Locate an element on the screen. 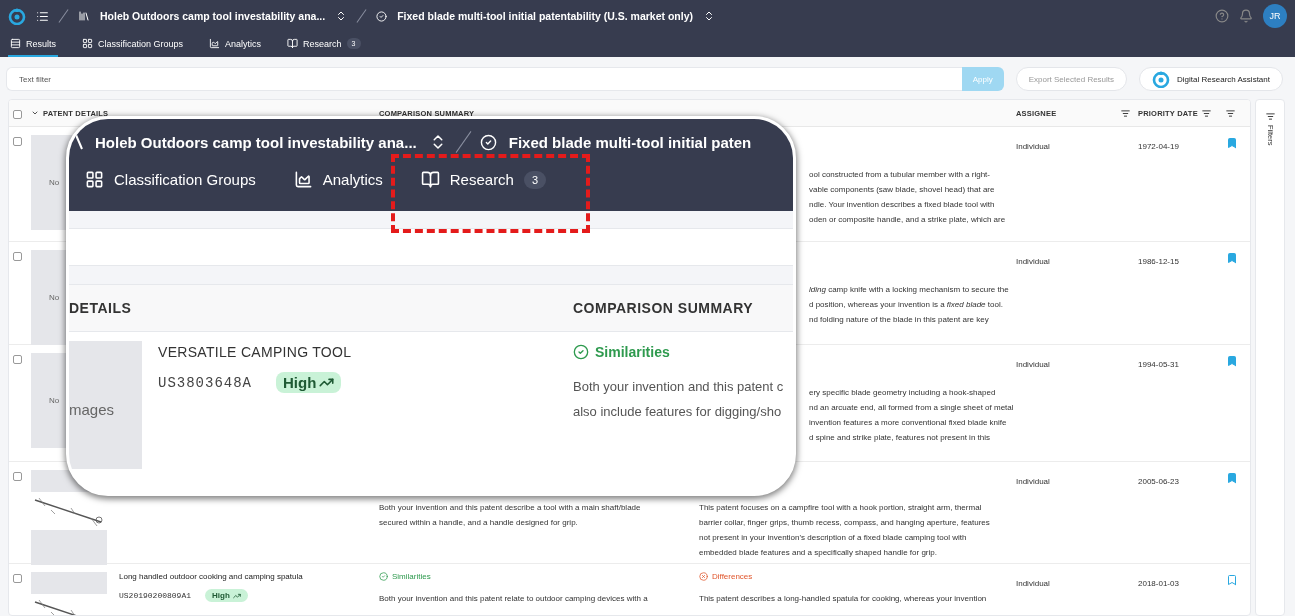 The height and width of the screenshot is (616, 1295). tab-label: Classification Groups is located at coordinates (170, 181).